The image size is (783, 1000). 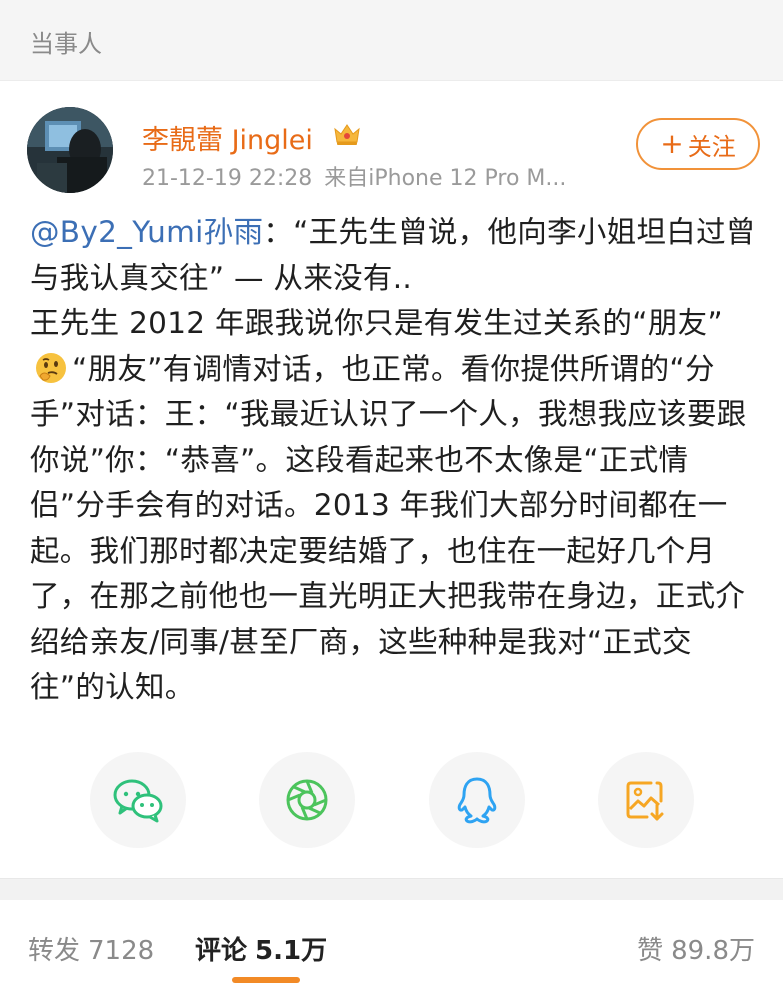 I want to click on share-row, so click(x=391, y=800).